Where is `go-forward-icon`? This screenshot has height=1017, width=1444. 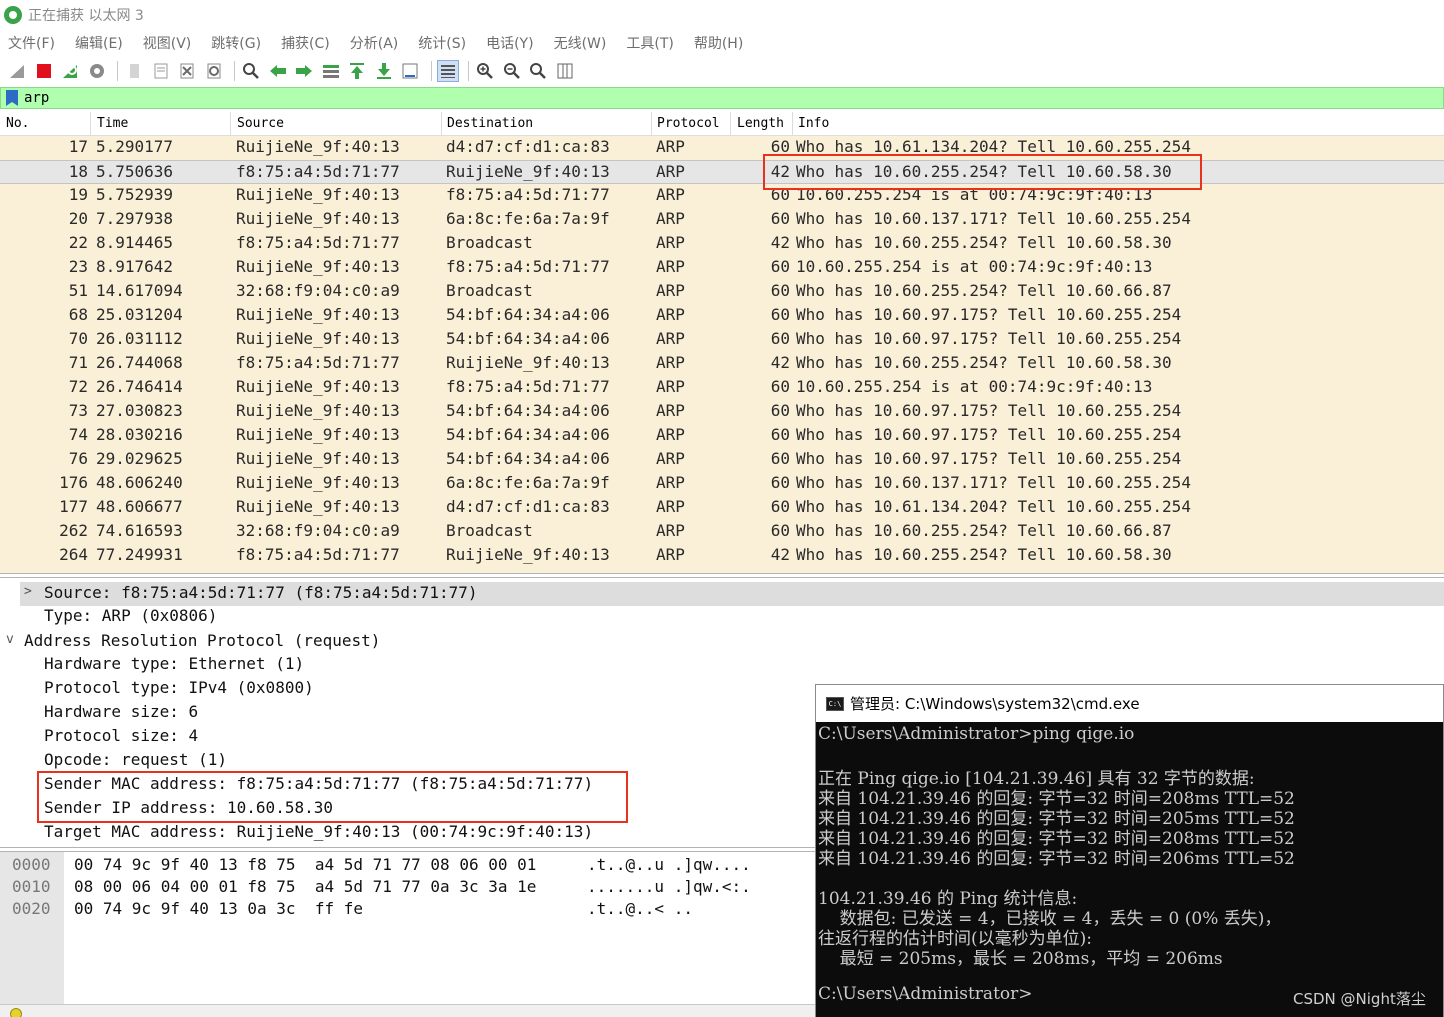 go-forward-icon is located at coordinates (304, 71).